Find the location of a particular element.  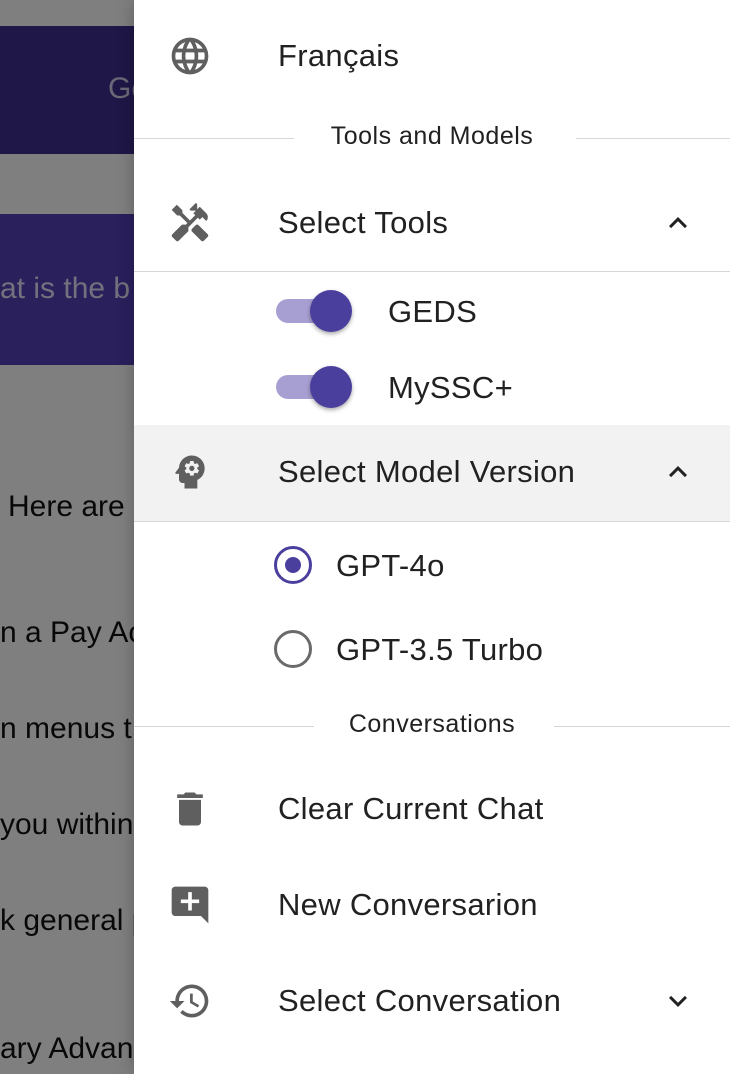

myssc-toggle-switch is located at coordinates (314, 387).